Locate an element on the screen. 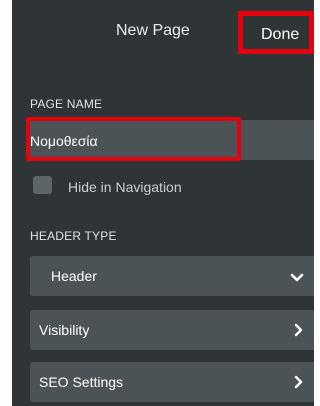 Image resolution: width=320 pixels, height=406 pixels. visibility-label: Visibility is located at coordinates (64, 330).